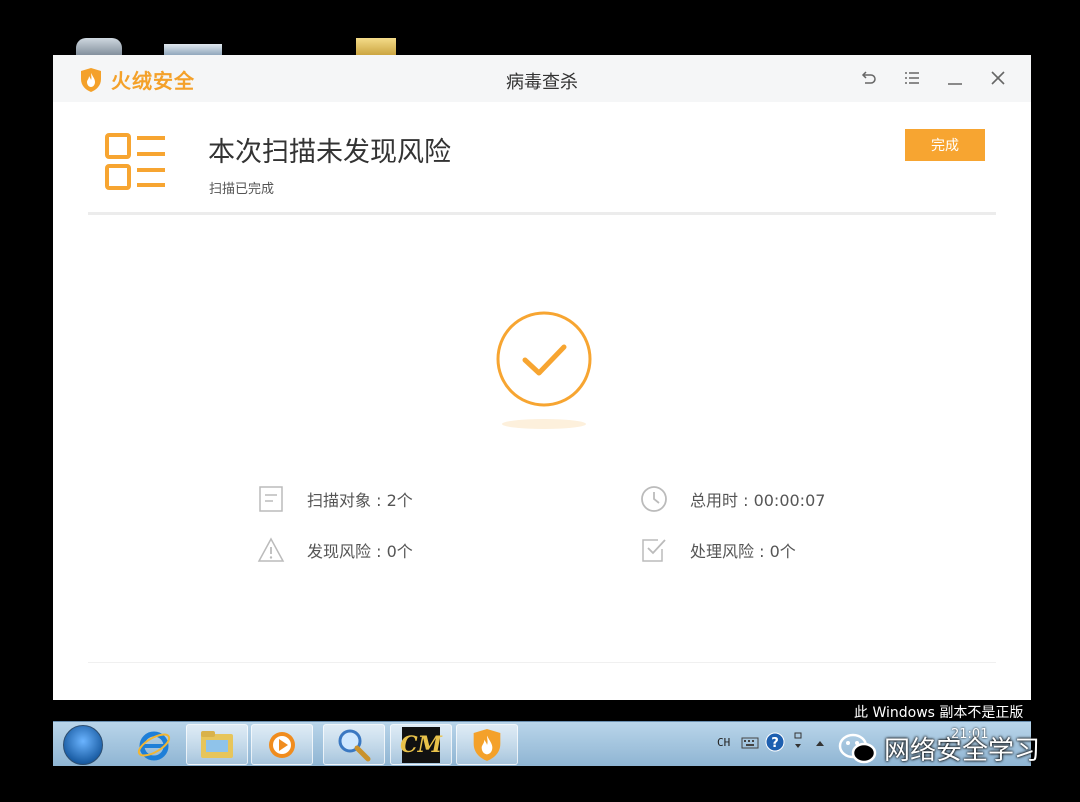  I want to click on taskbar-search, so click(354, 744).